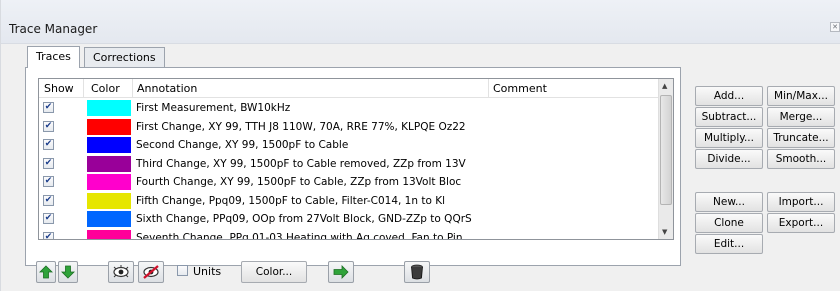 The height and width of the screenshot is (291, 840). What do you see at coordinates (182, 270) in the screenshot?
I see `units-checkbox` at bounding box center [182, 270].